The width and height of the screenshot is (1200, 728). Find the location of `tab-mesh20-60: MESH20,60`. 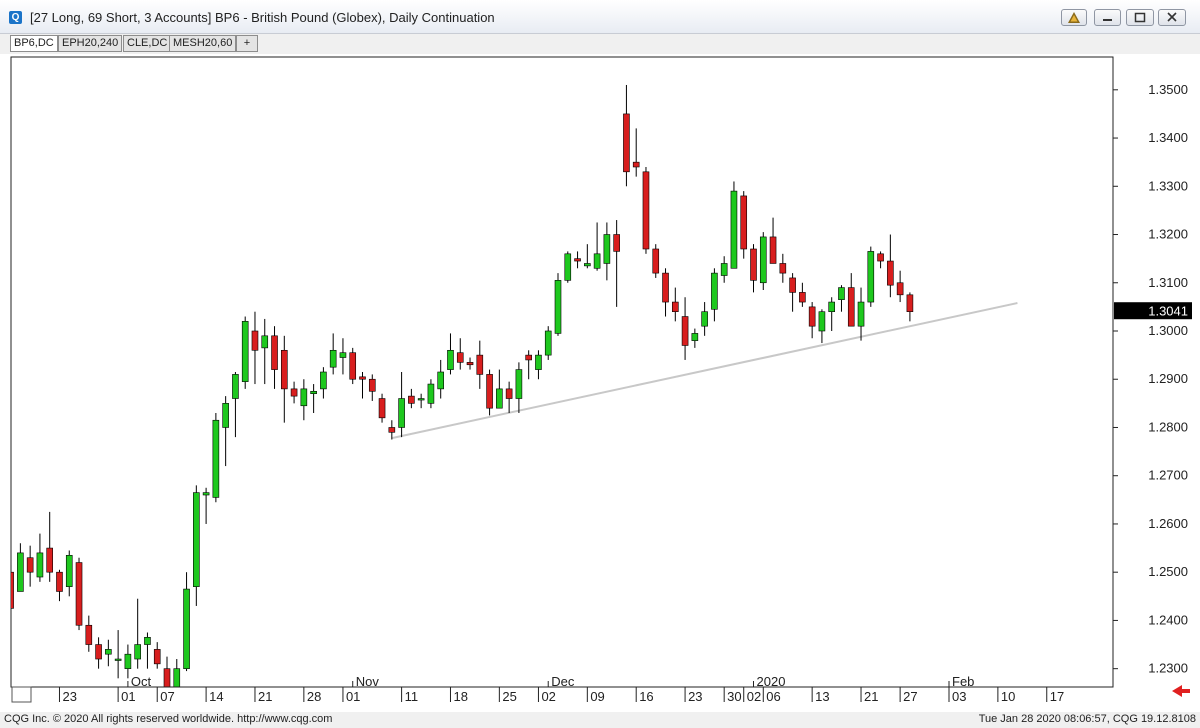

tab-mesh20-60: MESH20,60 is located at coordinates (203, 43).